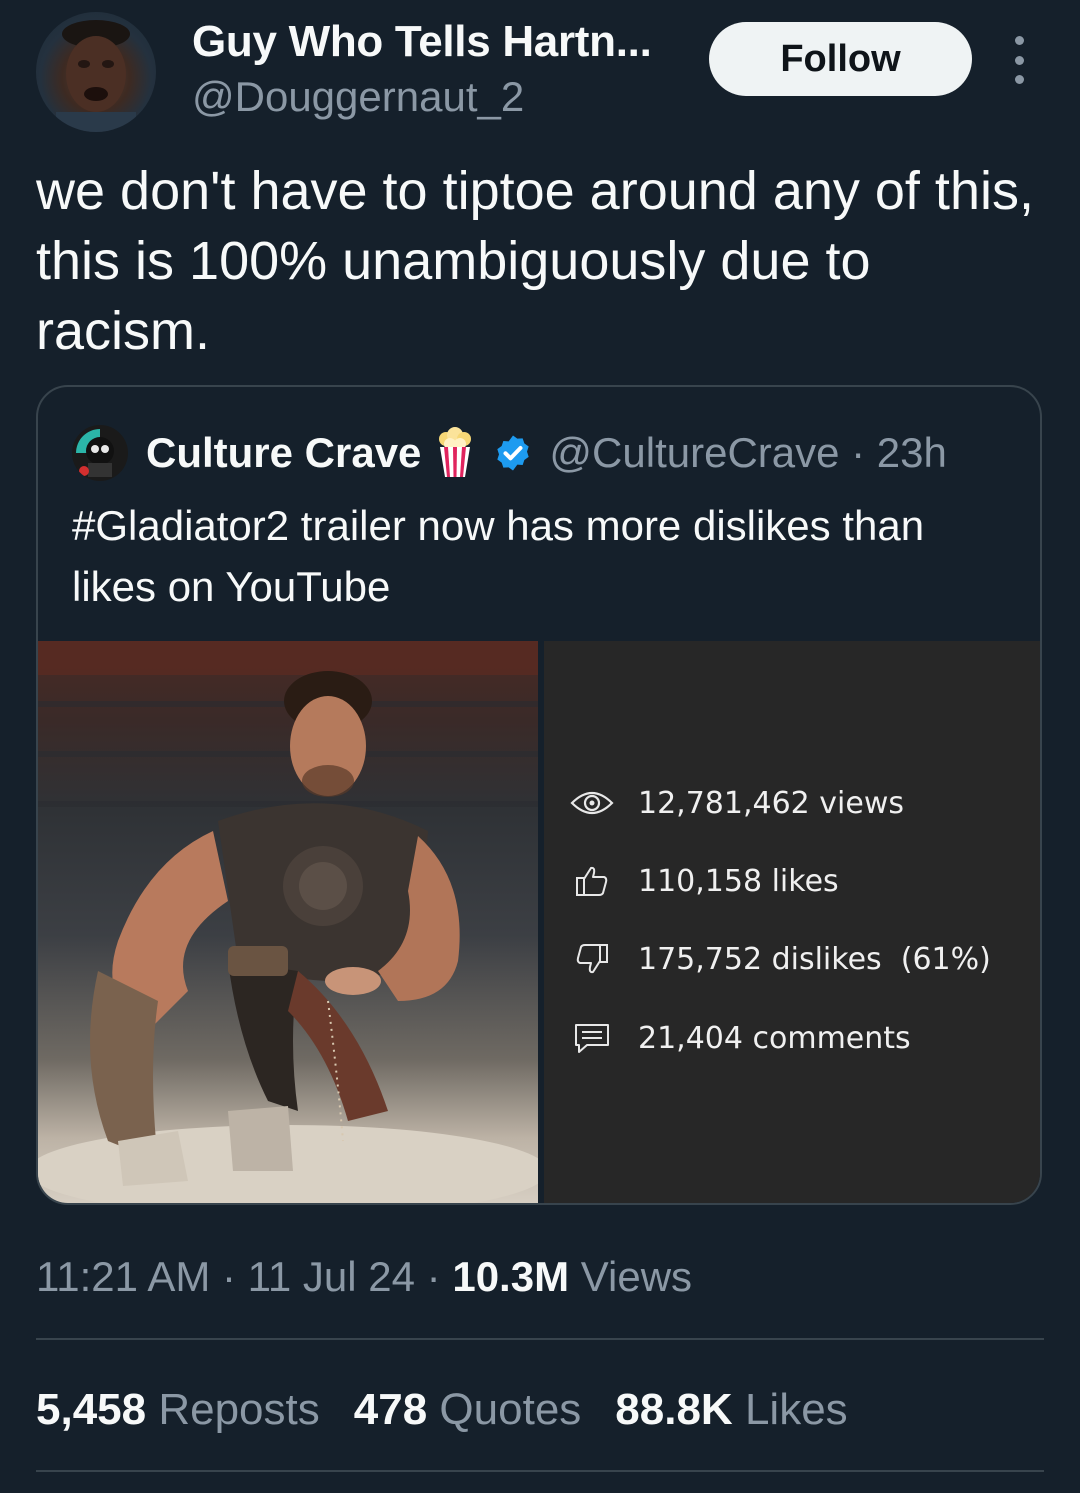  I want to click on tweet-time-date: 11:21 AM · 11 Jul 24 ·, so click(244, 1276).